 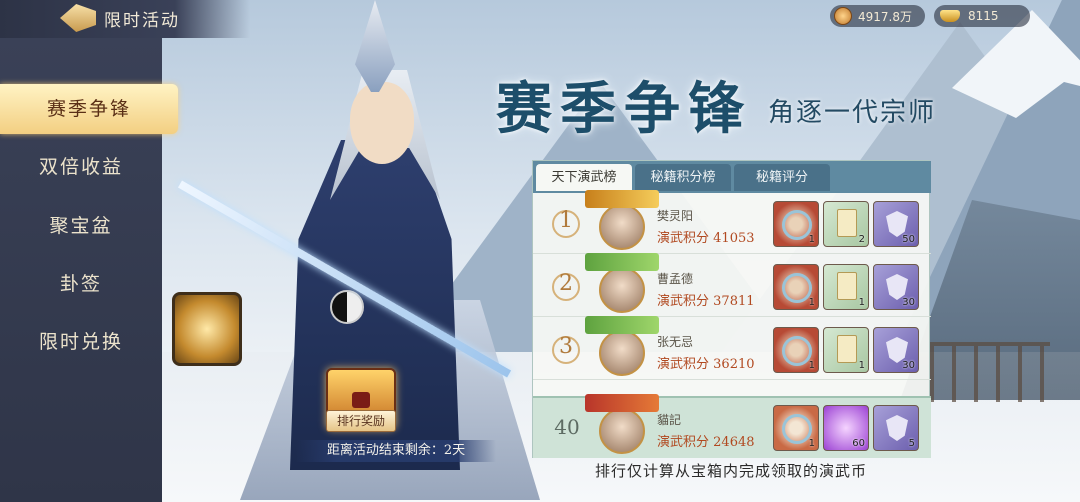 What do you see at coordinates (730, 471) in the screenshot?
I see `ranking-footnote: 排行仅计算从宝箱内完成领取的演武币` at bounding box center [730, 471].